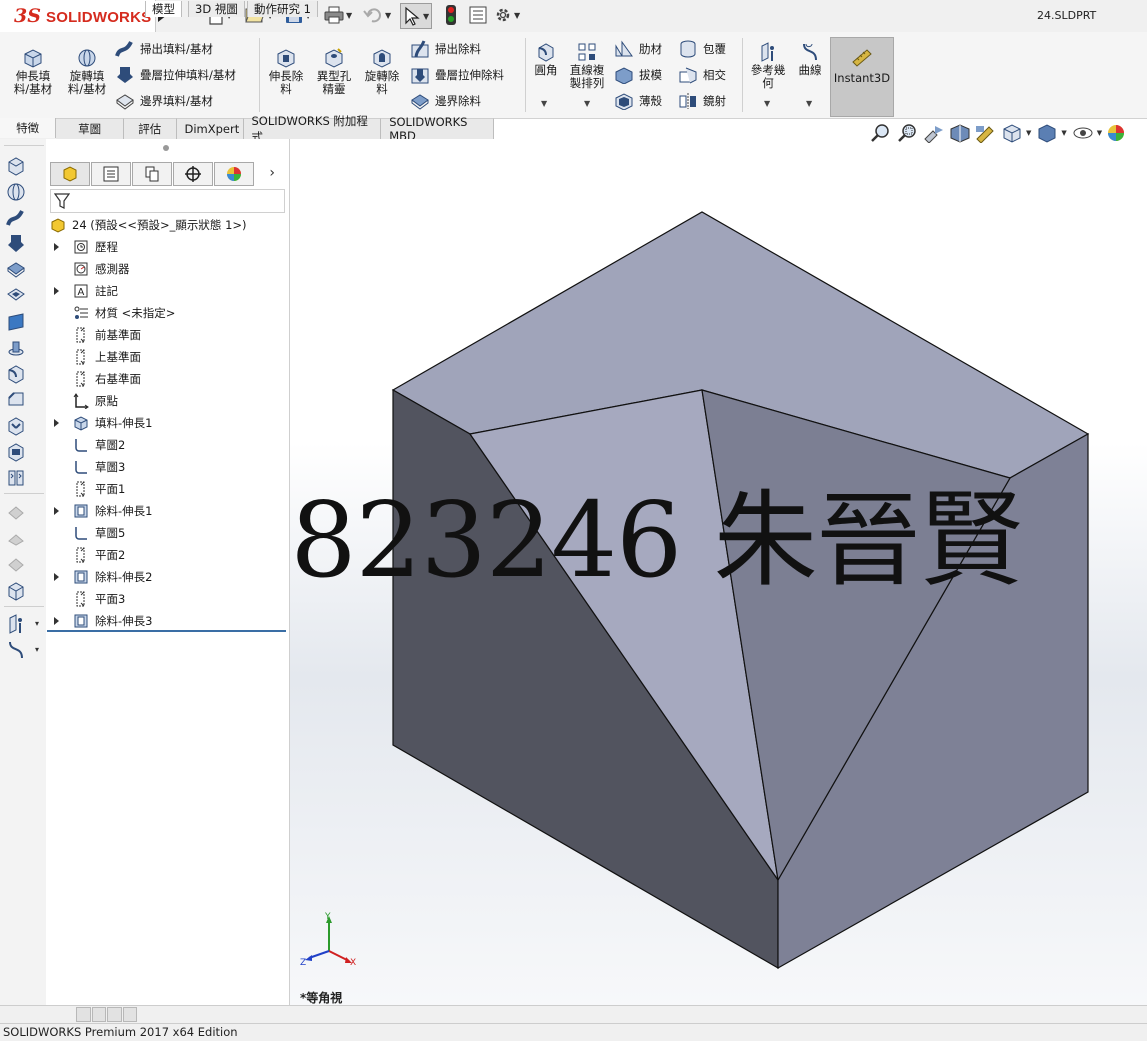 The width and height of the screenshot is (1147, 1041). What do you see at coordinates (166, 631) in the screenshot?
I see `rollback-bar` at bounding box center [166, 631].